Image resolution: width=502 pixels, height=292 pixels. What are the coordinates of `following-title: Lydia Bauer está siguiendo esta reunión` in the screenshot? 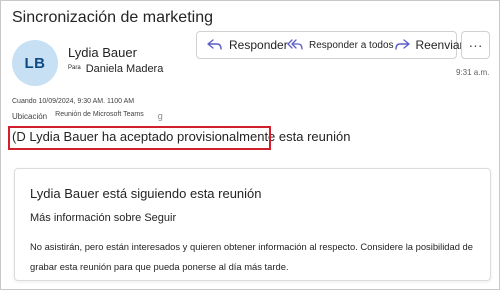 It's located at (146, 193).